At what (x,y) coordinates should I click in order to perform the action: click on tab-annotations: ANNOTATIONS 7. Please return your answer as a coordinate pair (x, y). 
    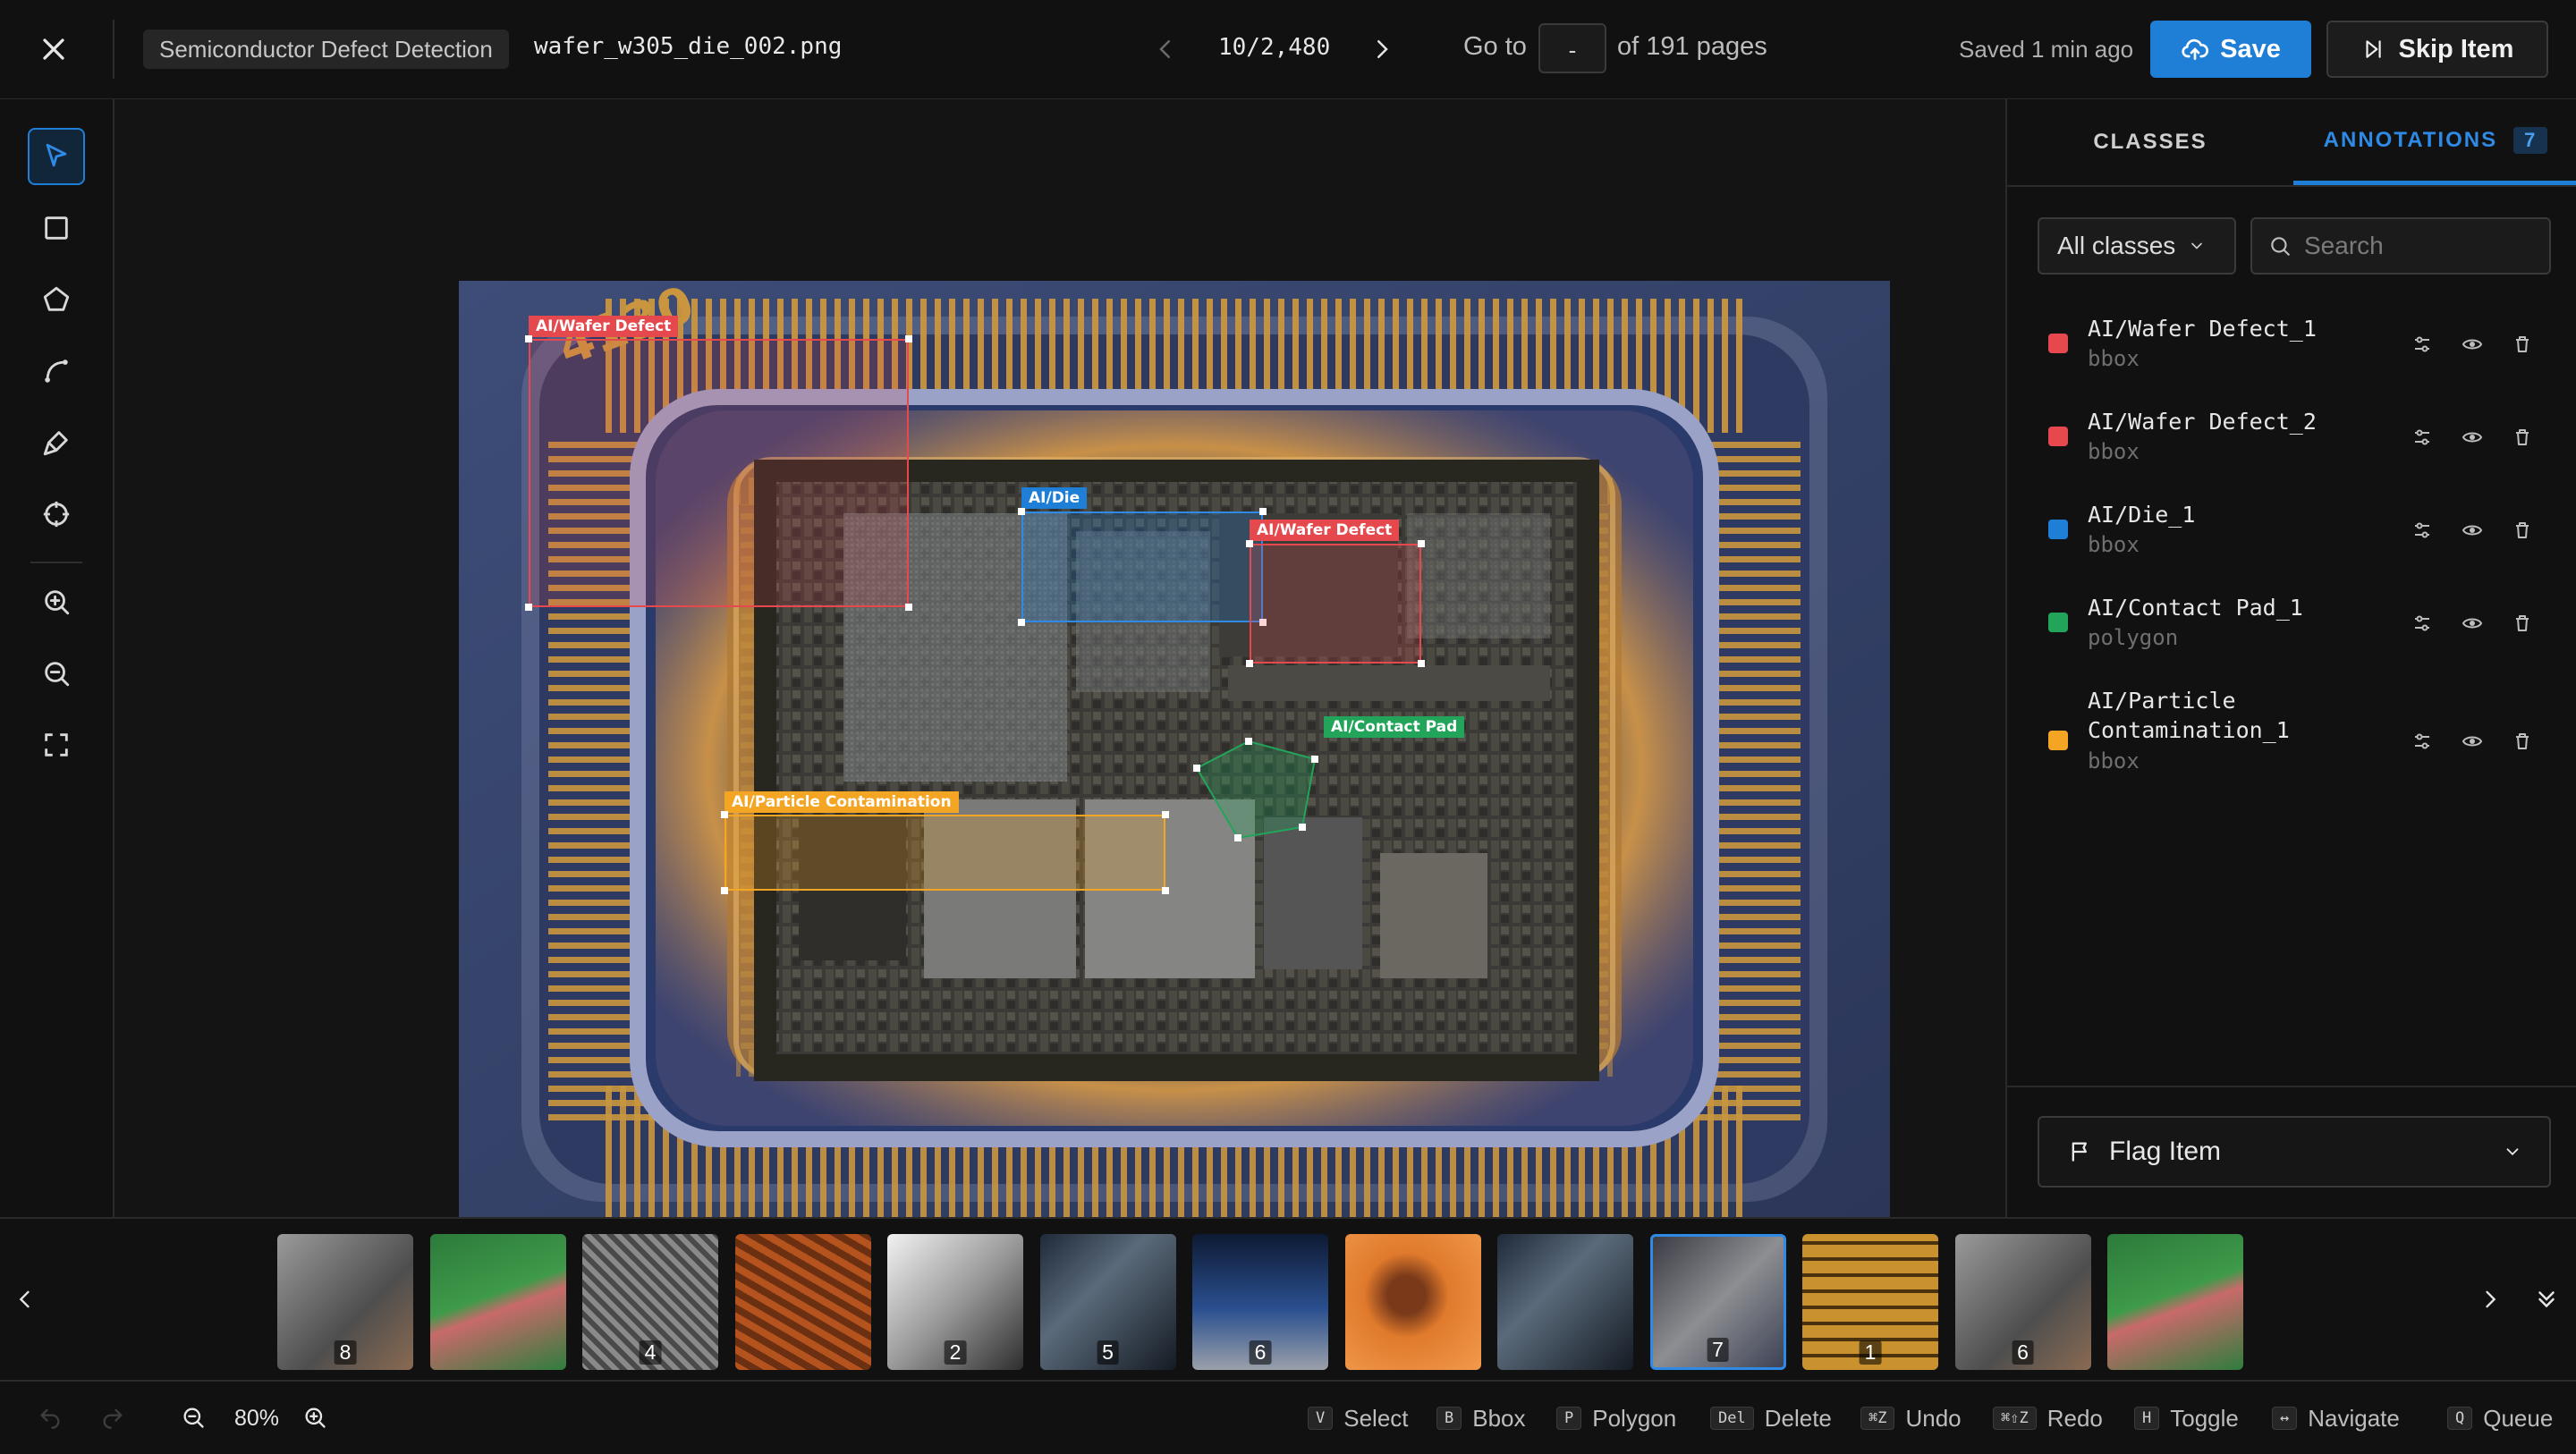
    Looking at the image, I should click on (2434, 142).